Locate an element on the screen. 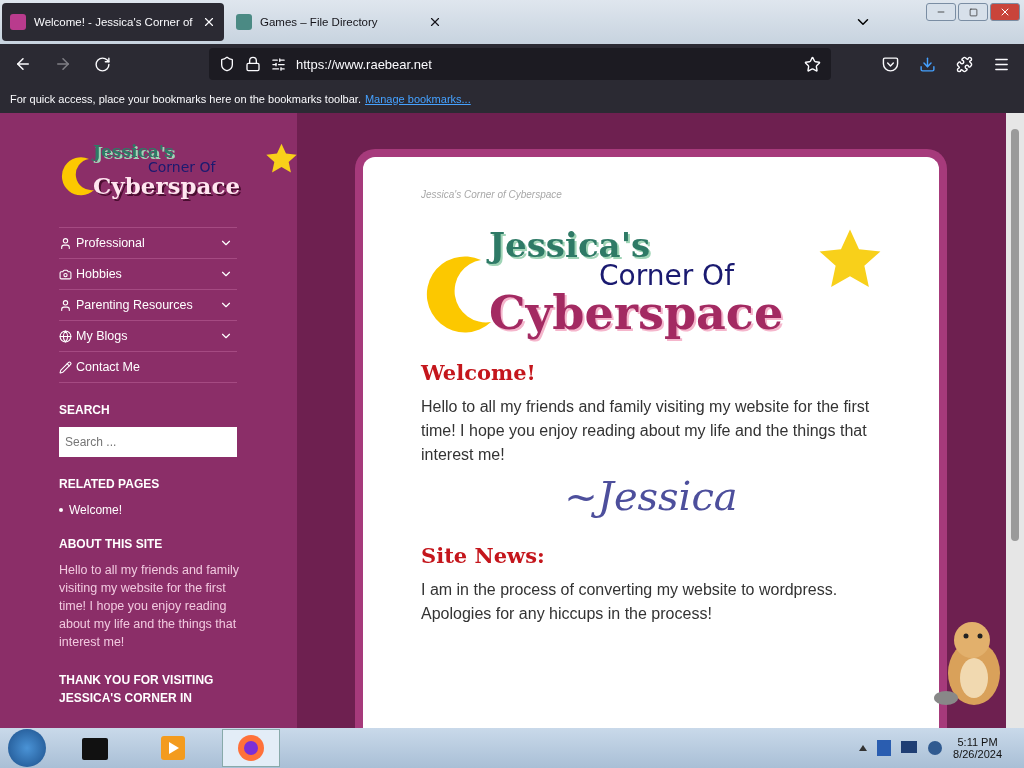  tray-app-icon is located at coordinates (884, 748).